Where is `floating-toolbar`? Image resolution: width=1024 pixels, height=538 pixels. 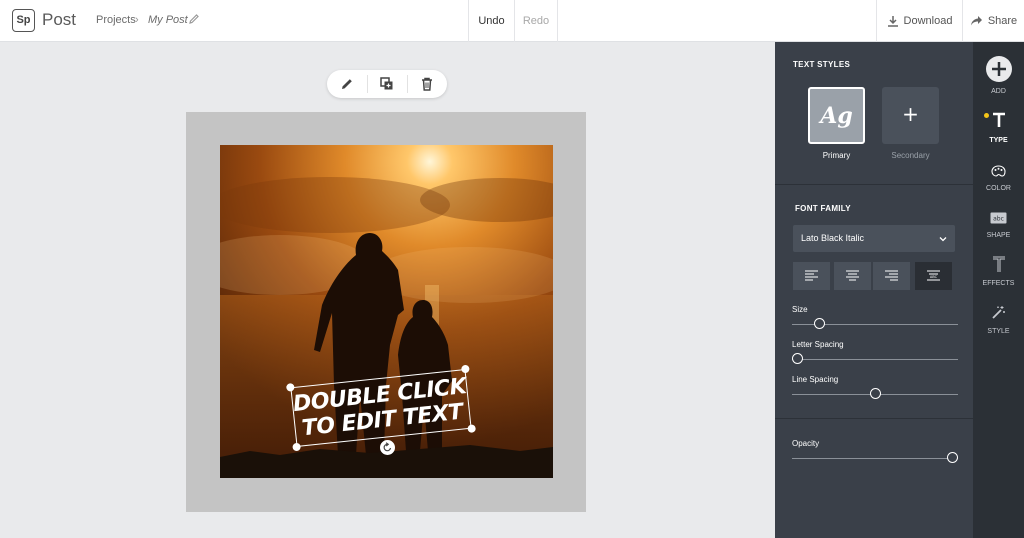 floating-toolbar is located at coordinates (387, 84).